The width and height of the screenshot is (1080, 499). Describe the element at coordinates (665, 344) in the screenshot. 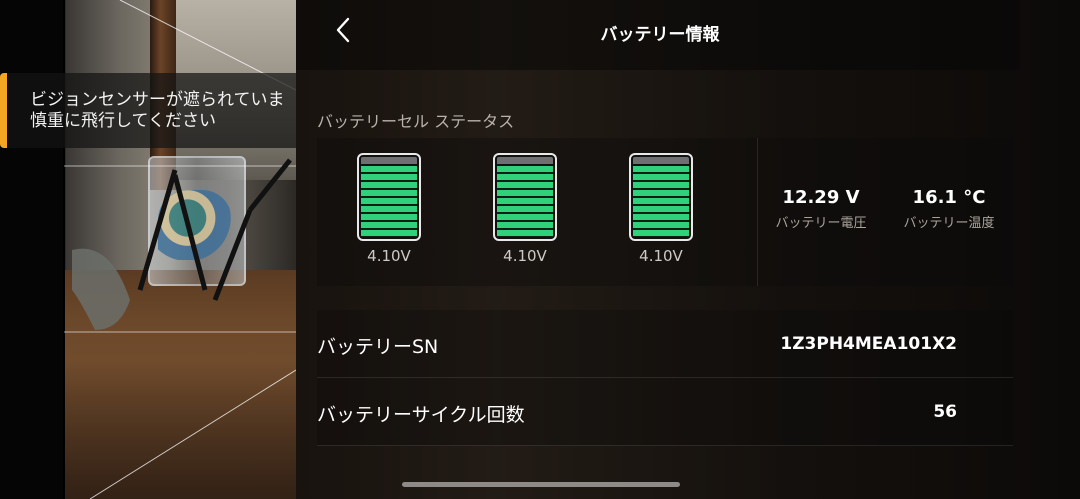

I see `battery-serial-row: バッテリーSN 1Z3PH4MEA101X2` at that location.